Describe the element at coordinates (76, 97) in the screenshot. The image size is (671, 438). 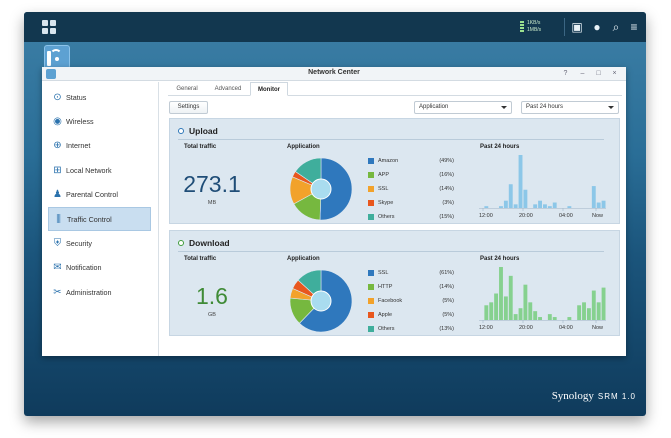
I see `sidebar-item-label: Status` at that location.